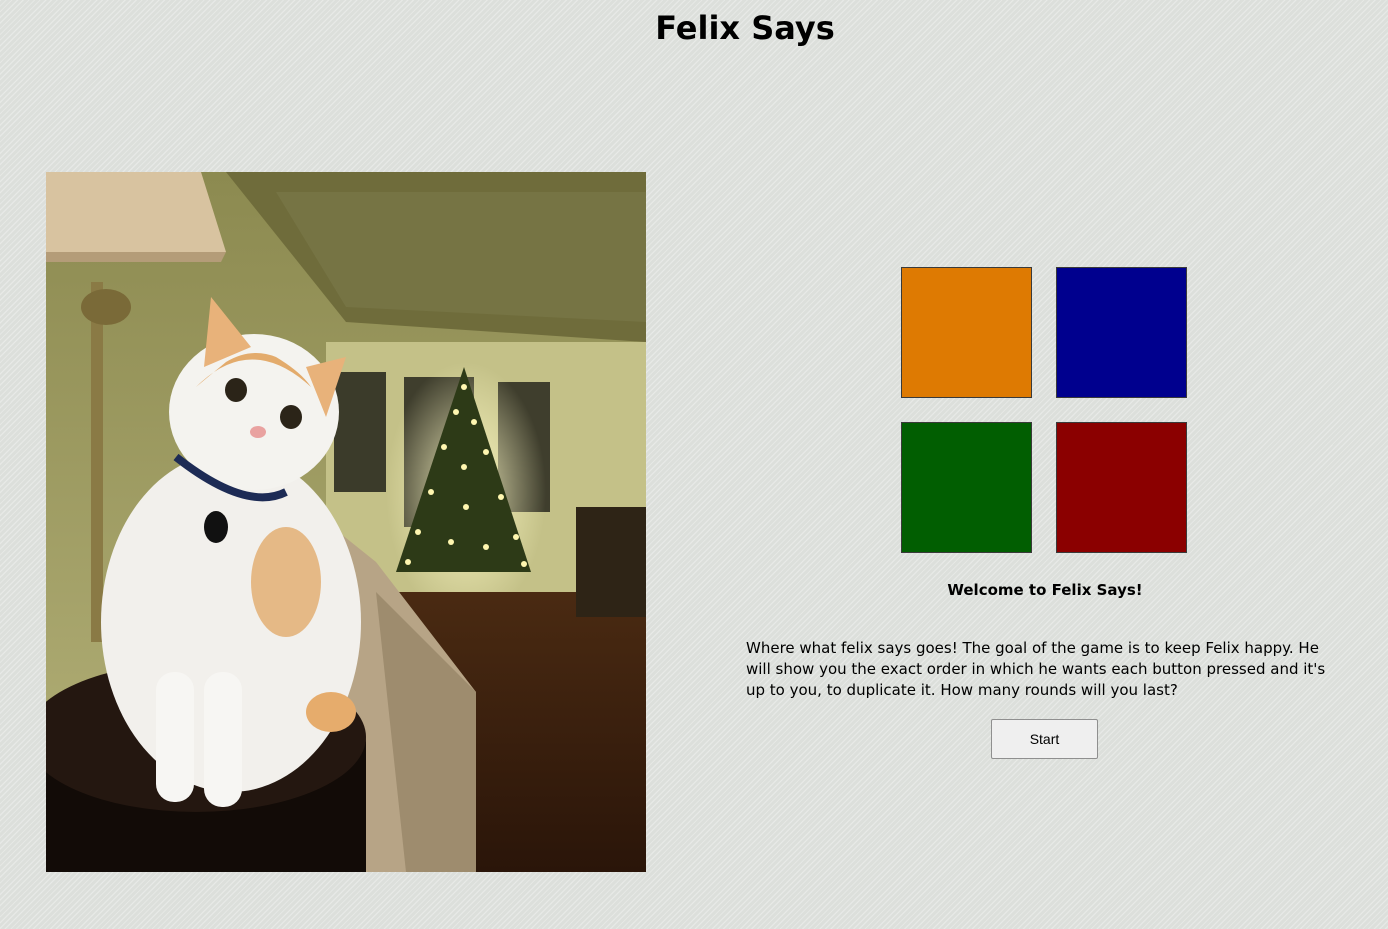 This screenshot has height=929, width=1388. I want to click on green-pad, so click(966, 487).